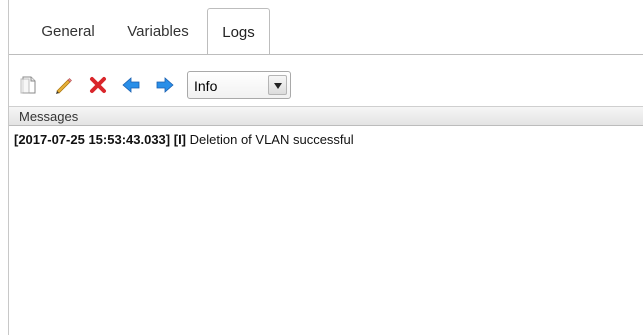 This screenshot has width=643, height=335. What do you see at coordinates (238, 31) in the screenshot?
I see `tab-logs: Logs` at bounding box center [238, 31].